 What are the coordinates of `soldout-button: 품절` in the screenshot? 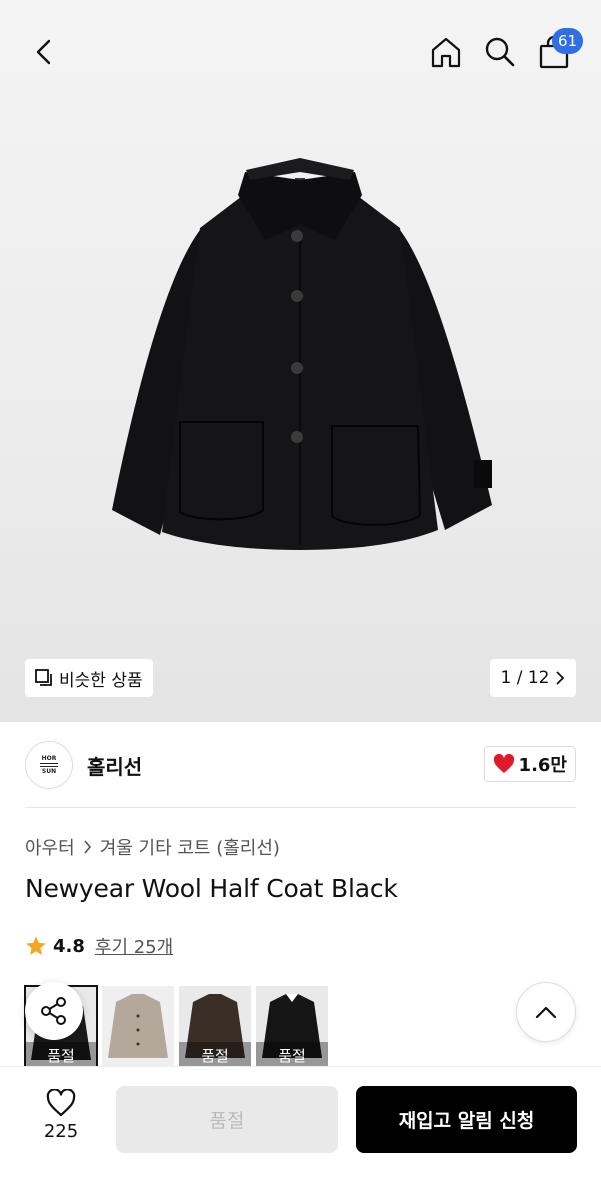 It's located at (227, 1119).